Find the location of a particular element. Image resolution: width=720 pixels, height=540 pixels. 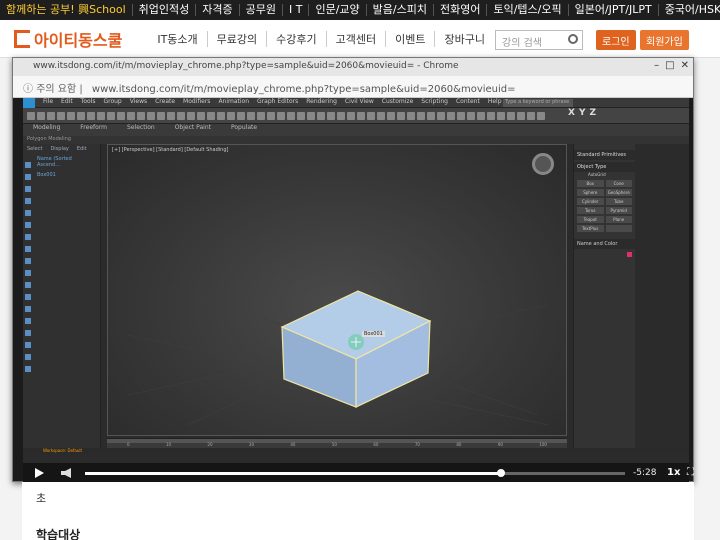

max-menu-item: Animation is located at coordinates (233, 101).